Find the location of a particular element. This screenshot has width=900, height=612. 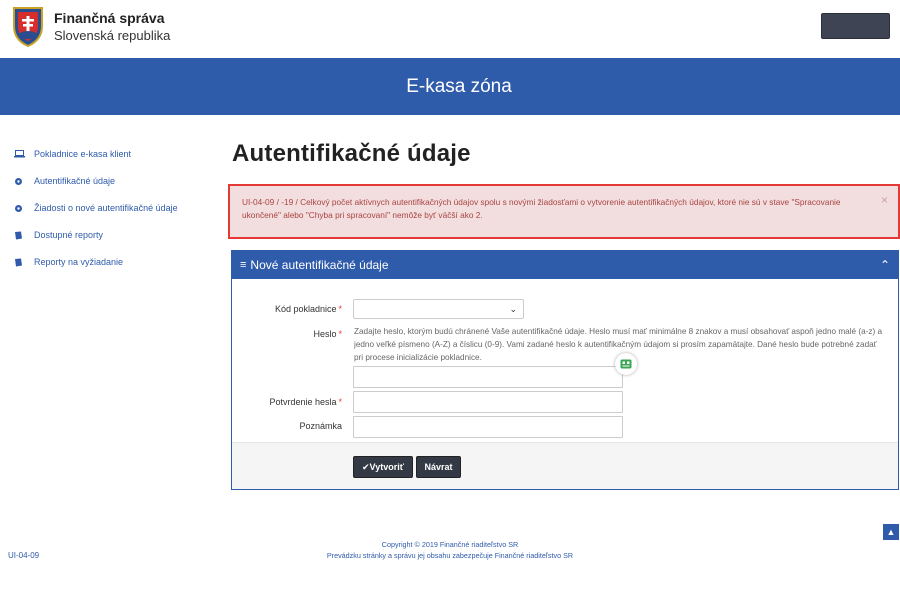

kod-pokladnice-label: Kód pokladnice * is located at coordinates (287, 309).